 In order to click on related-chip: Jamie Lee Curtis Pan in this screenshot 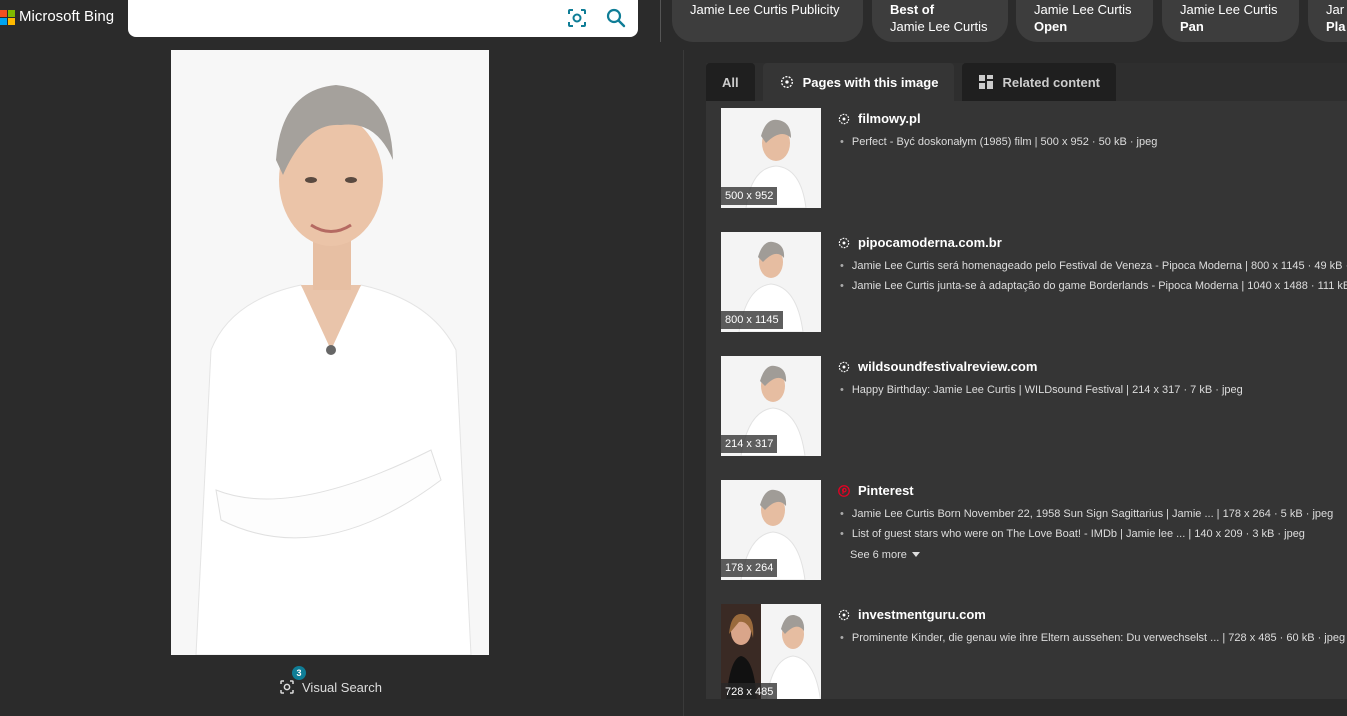, I will do `click(1230, 21)`.